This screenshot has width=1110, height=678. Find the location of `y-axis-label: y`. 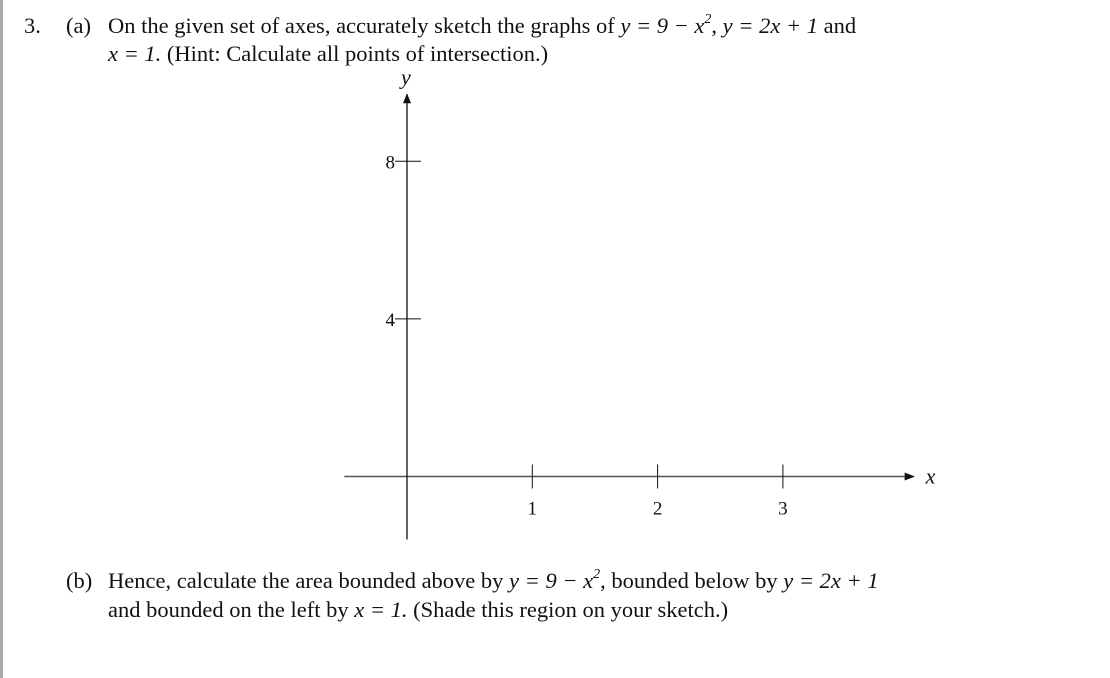

y-axis-label: y is located at coordinates (405, 76).